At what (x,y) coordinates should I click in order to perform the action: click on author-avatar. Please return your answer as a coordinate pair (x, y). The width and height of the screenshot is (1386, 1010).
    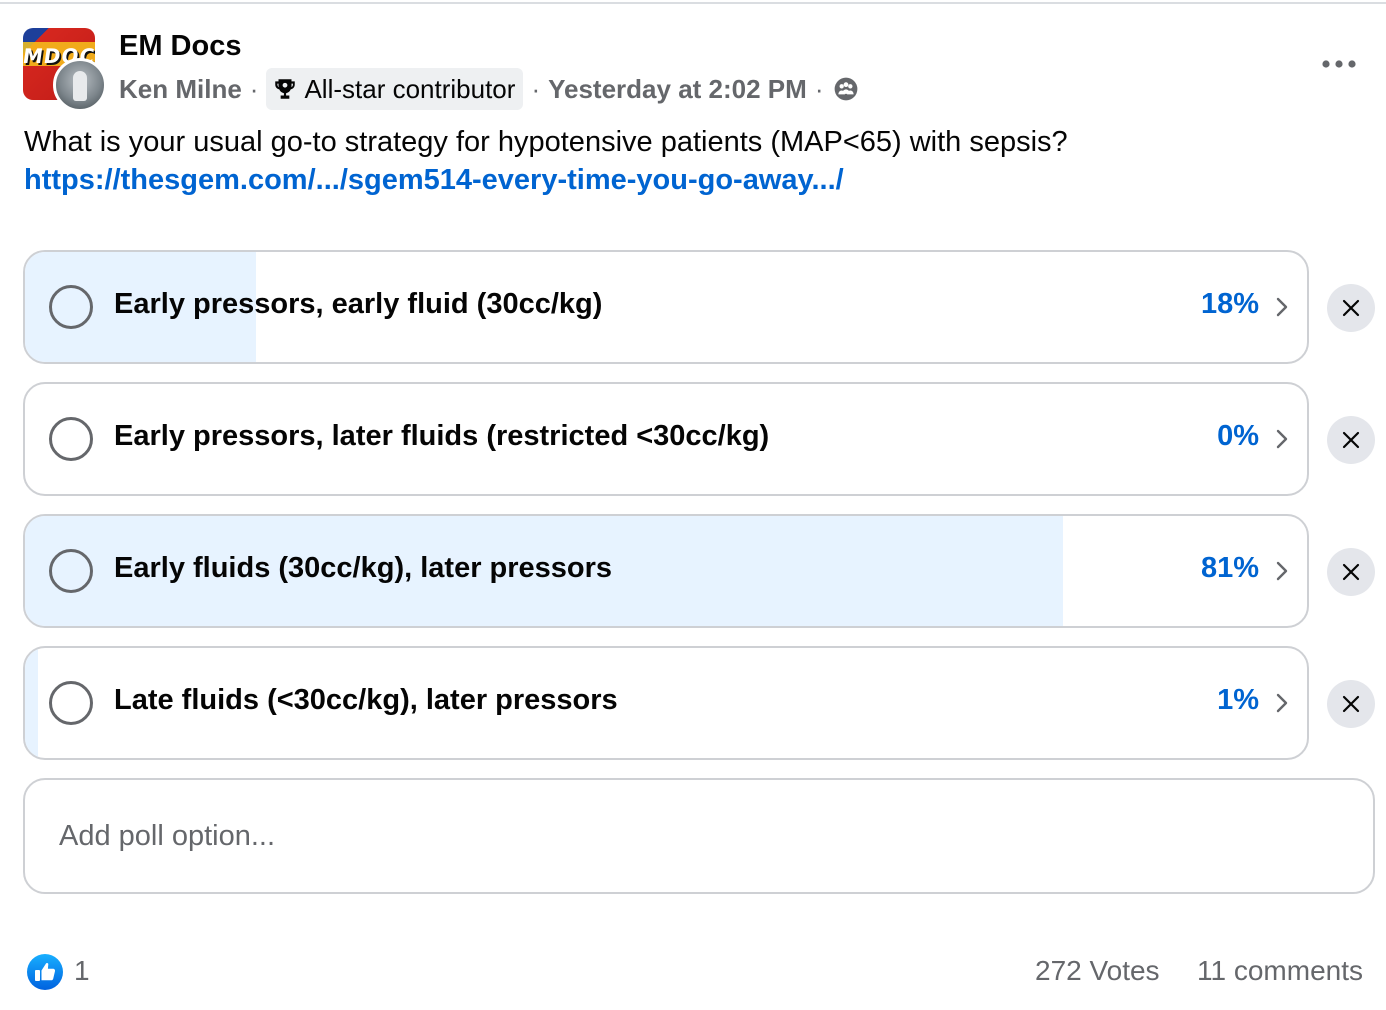
    Looking at the image, I should click on (80, 85).